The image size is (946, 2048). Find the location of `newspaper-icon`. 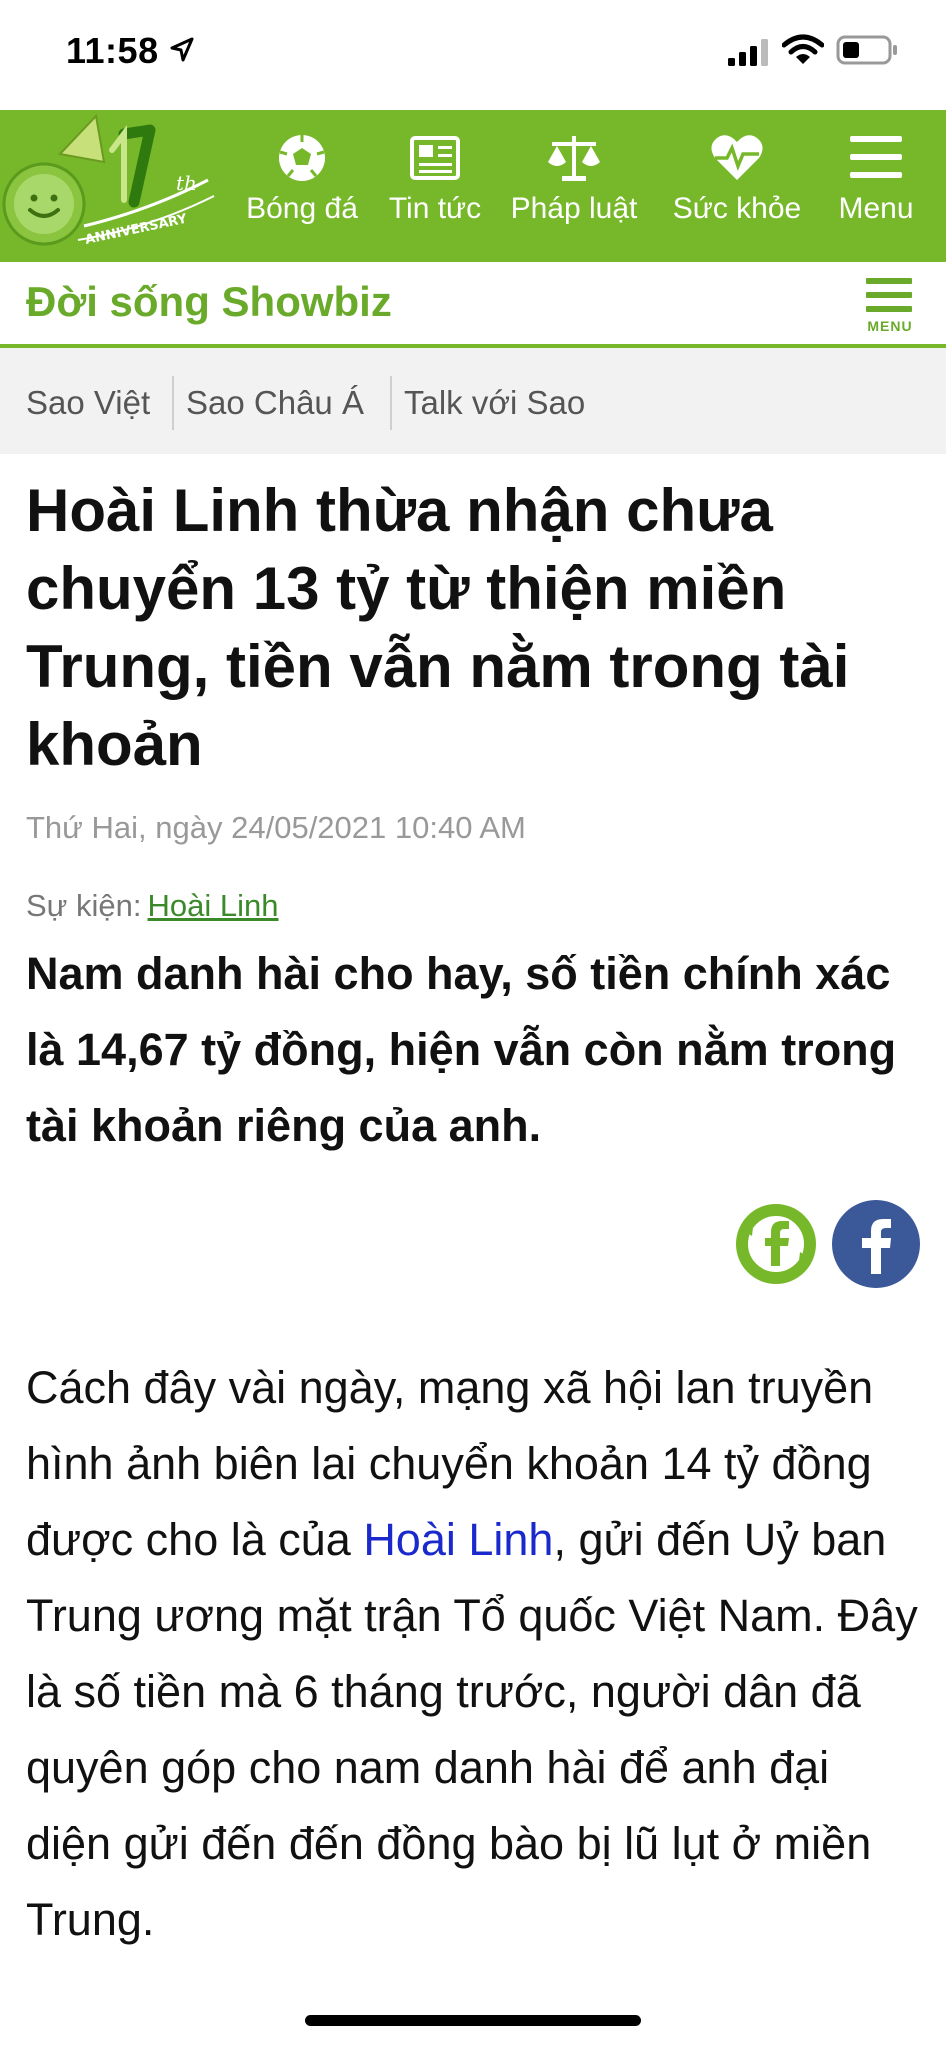

newspaper-icon is located at coordinates (435, 158).